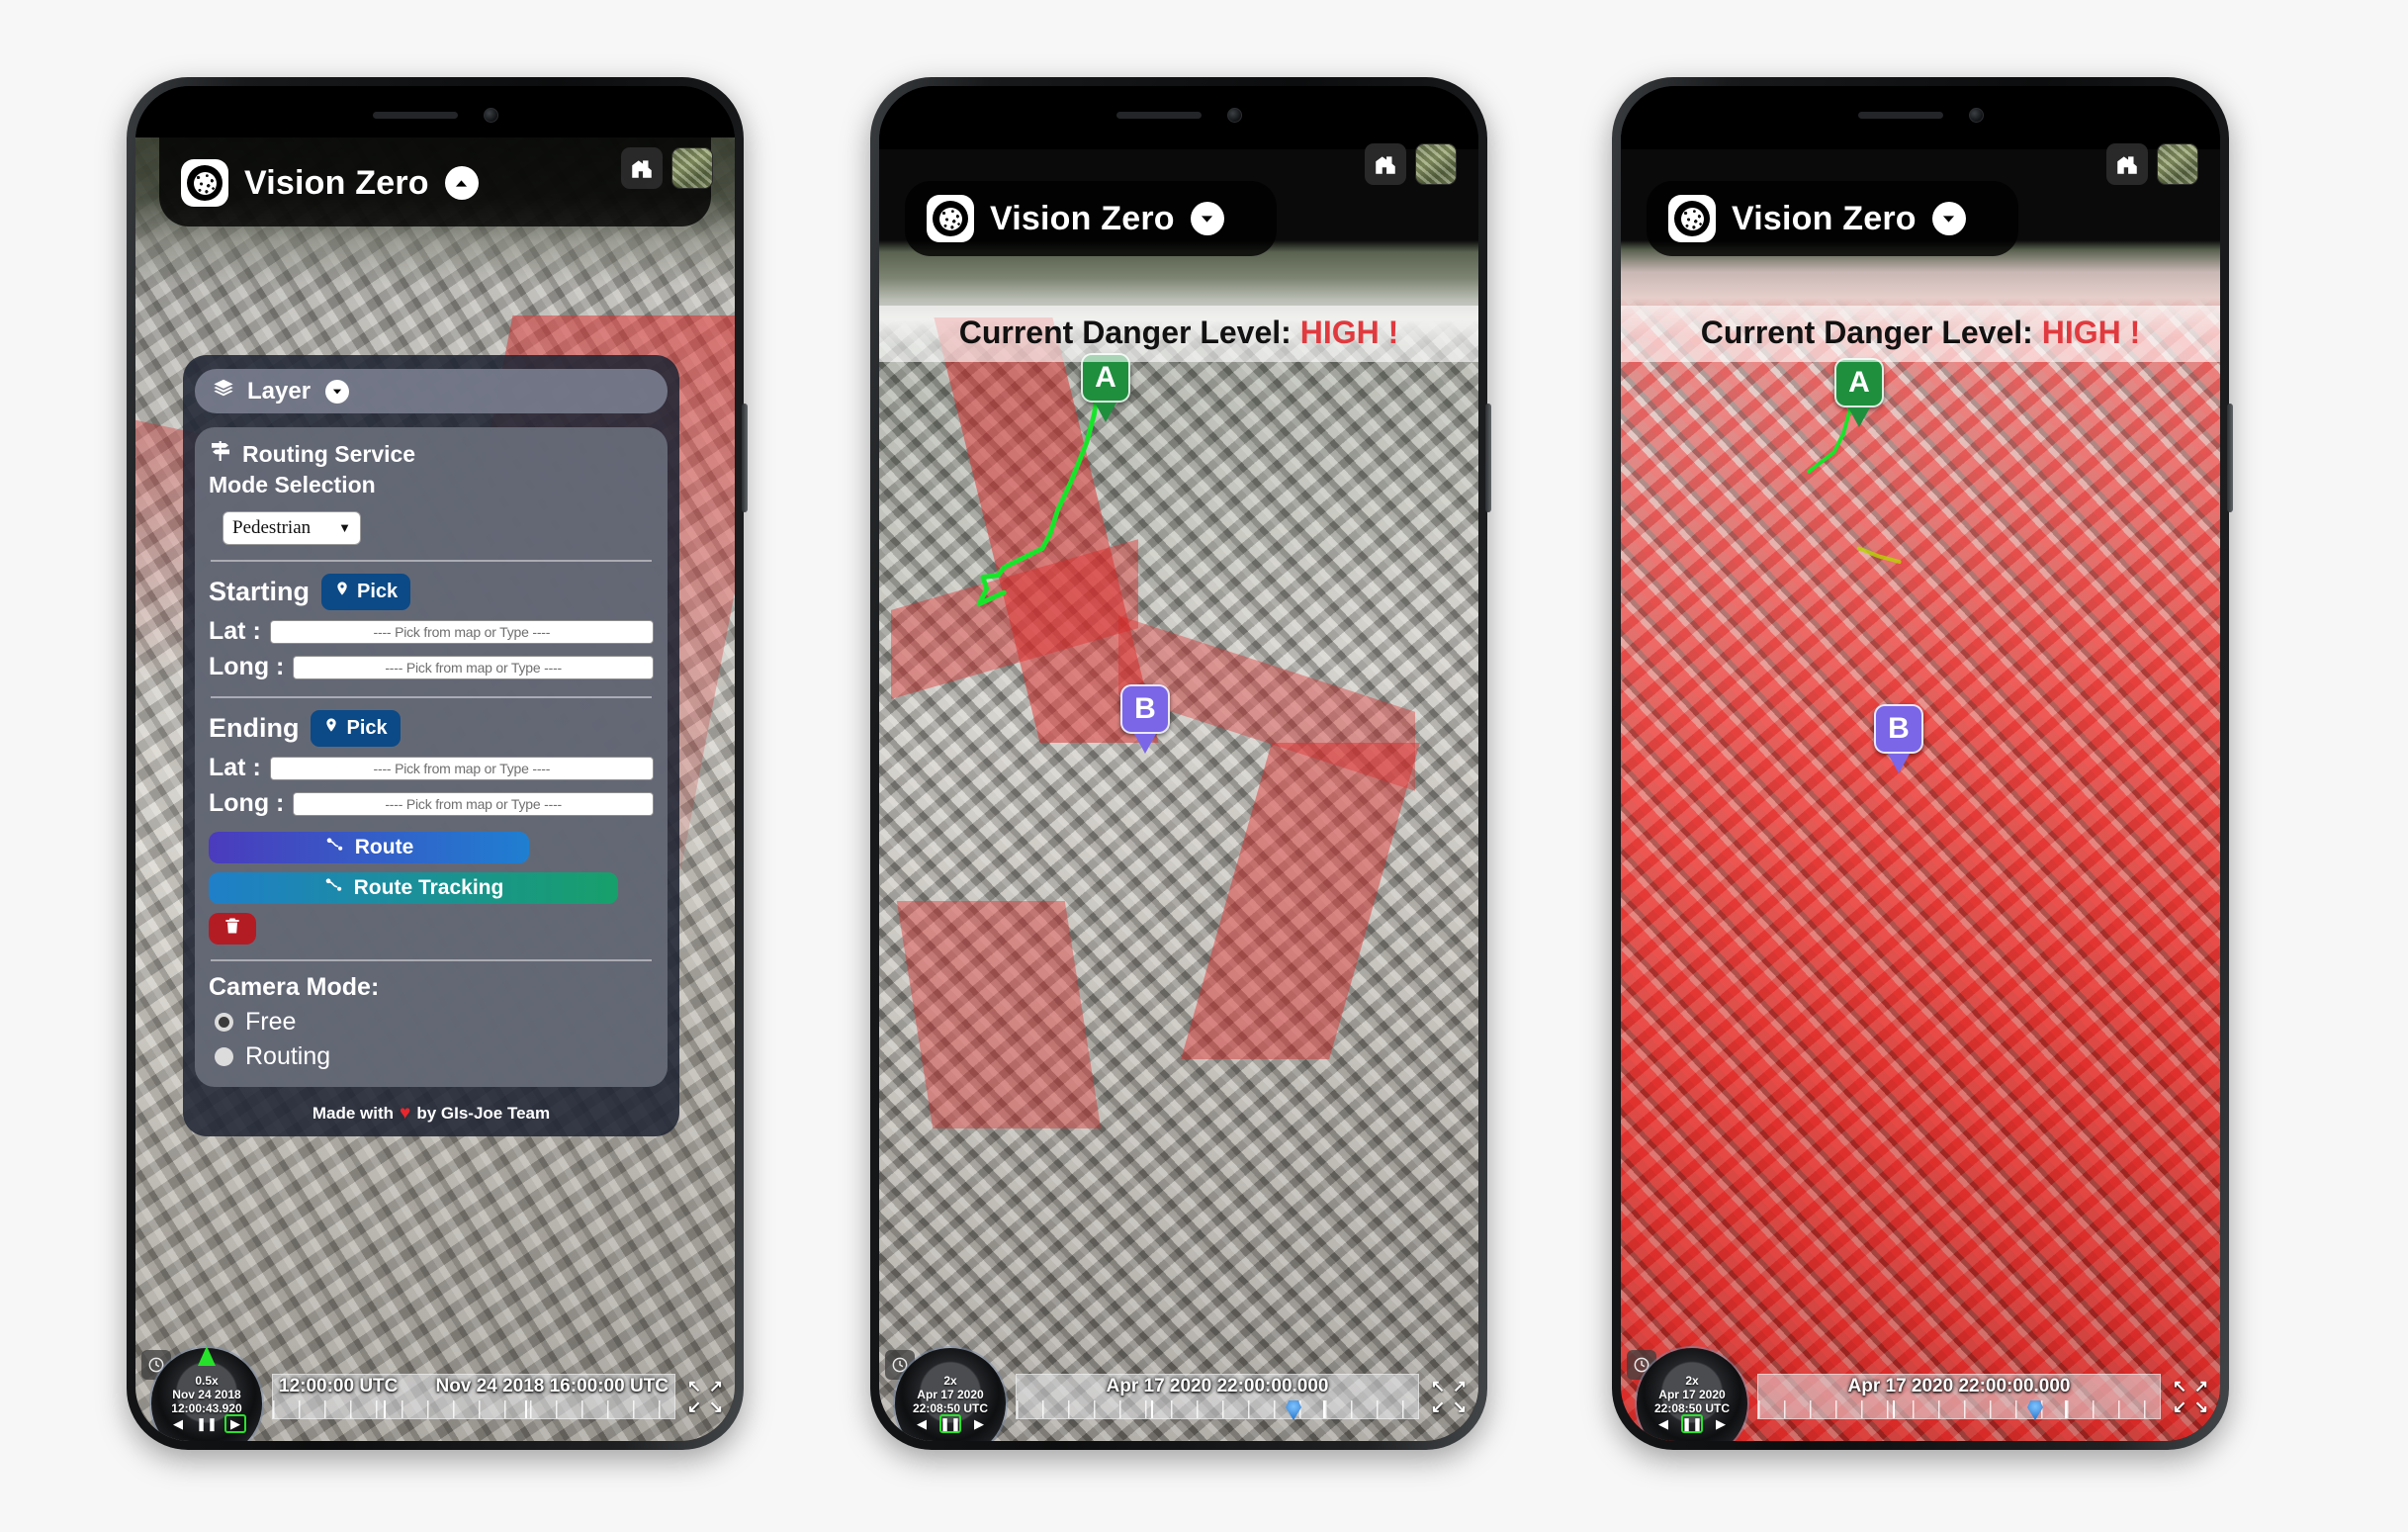  What do you see at coordinates (431, 391) in the screenshot?
I see `layer-section-toggle: Layer` at bounding box center [431, 391].